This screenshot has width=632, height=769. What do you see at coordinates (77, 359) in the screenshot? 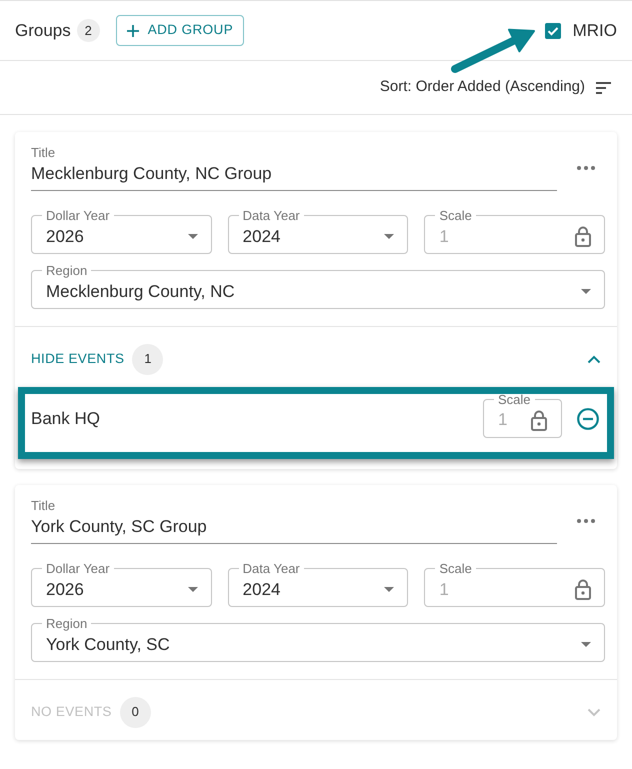
I see `events-toggle-button: HIDE EVENTS` at bounding box center [77, 359].